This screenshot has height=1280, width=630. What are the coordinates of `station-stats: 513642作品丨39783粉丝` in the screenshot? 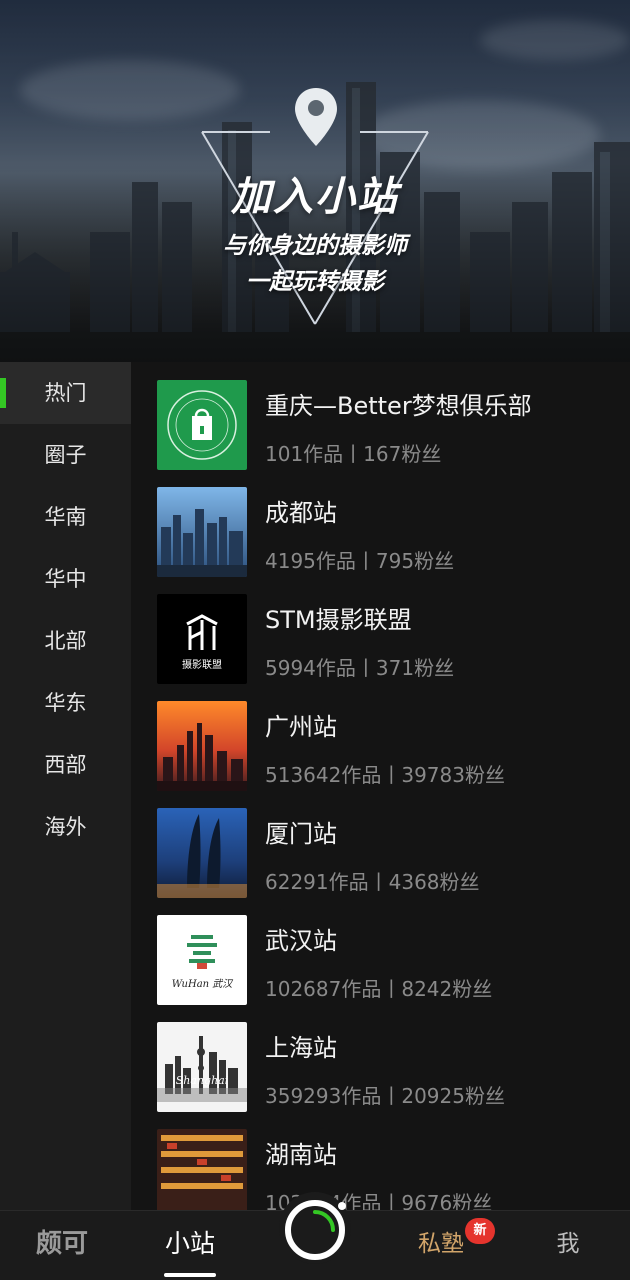 It's located at (385, 775).